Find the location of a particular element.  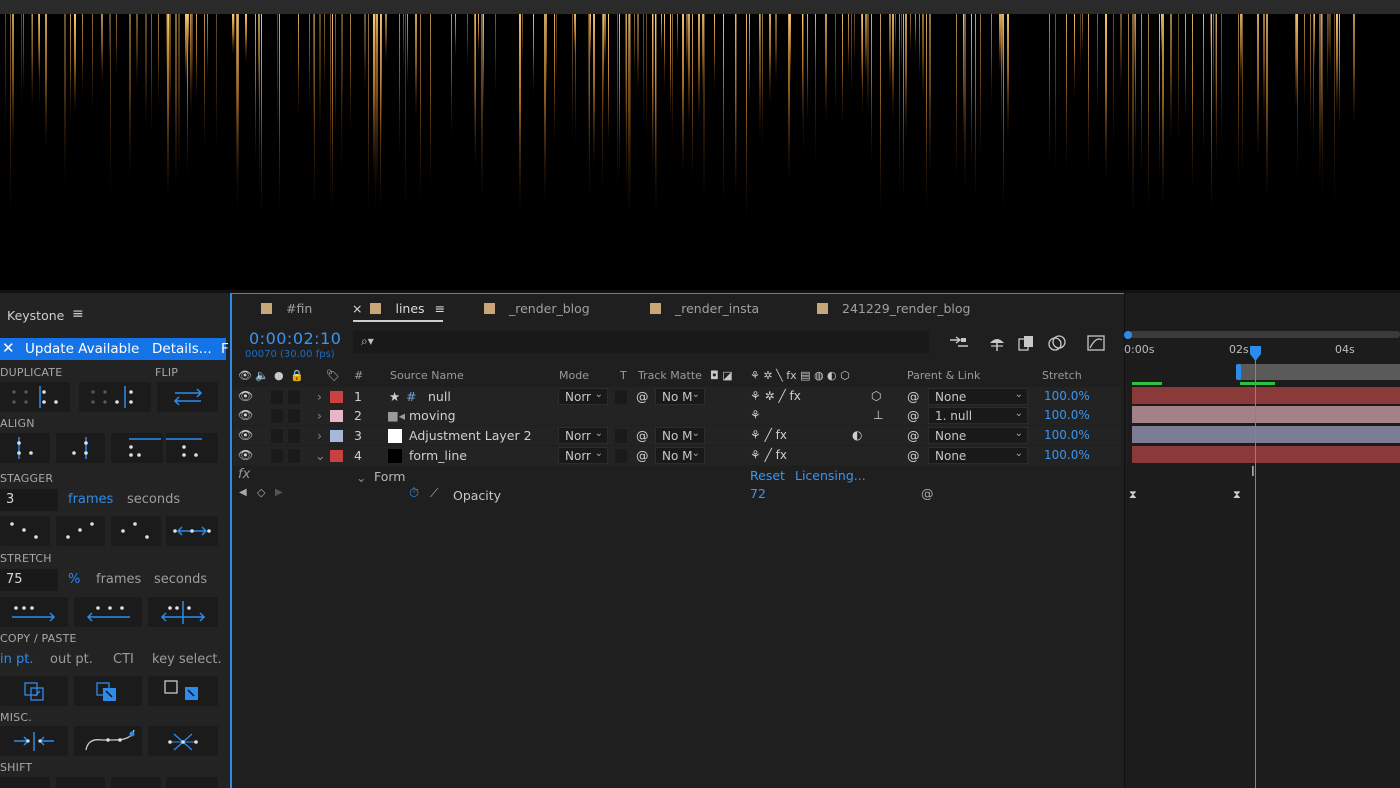

expression-pickwhip-icon: @ is located at coordinates (927, 493).